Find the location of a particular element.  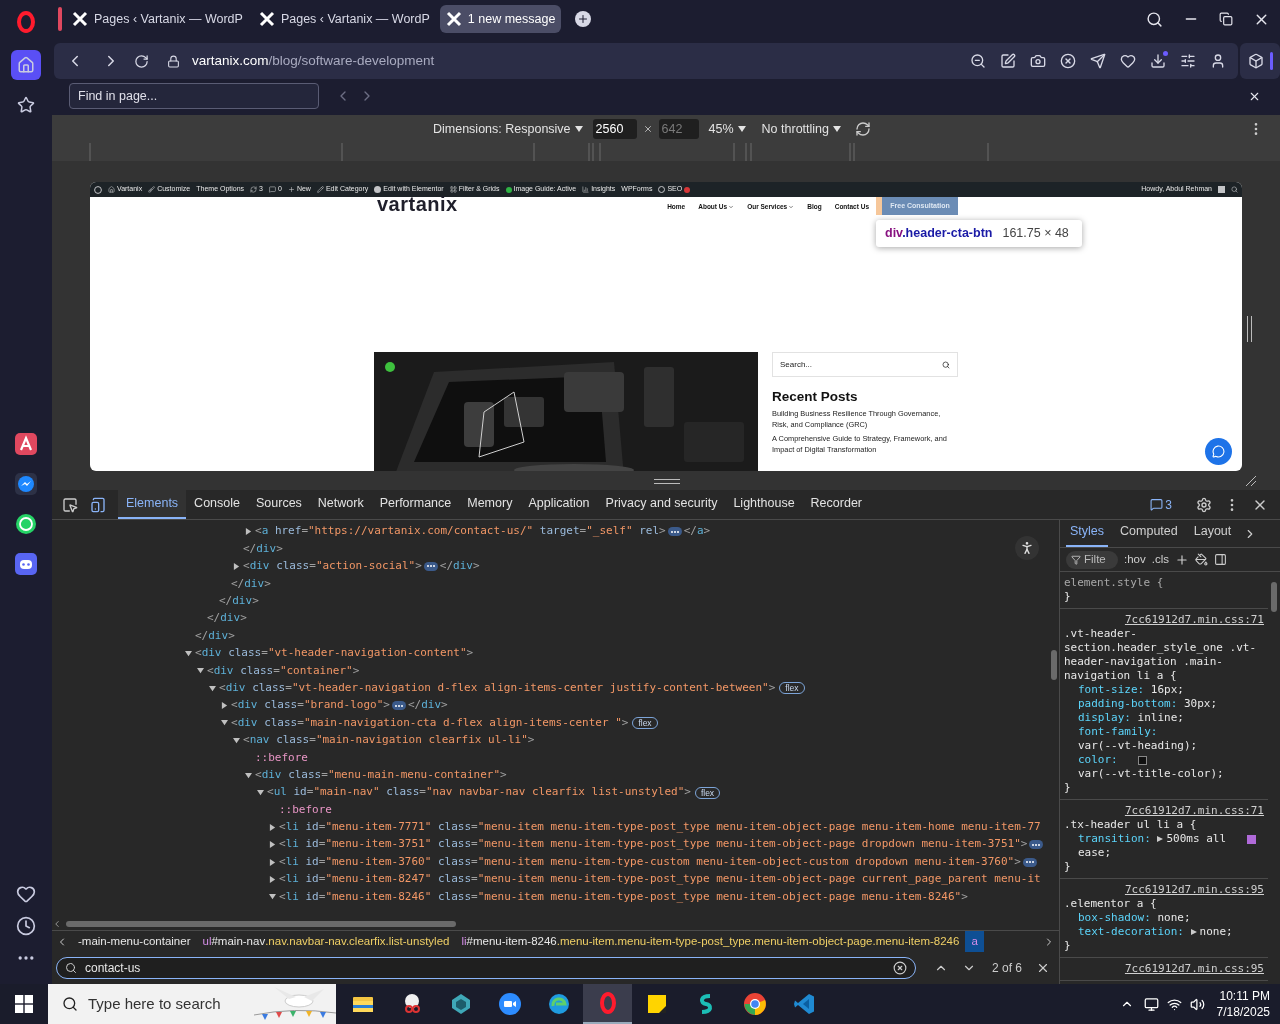

network-icon is located at coordinates (1174, 1004).